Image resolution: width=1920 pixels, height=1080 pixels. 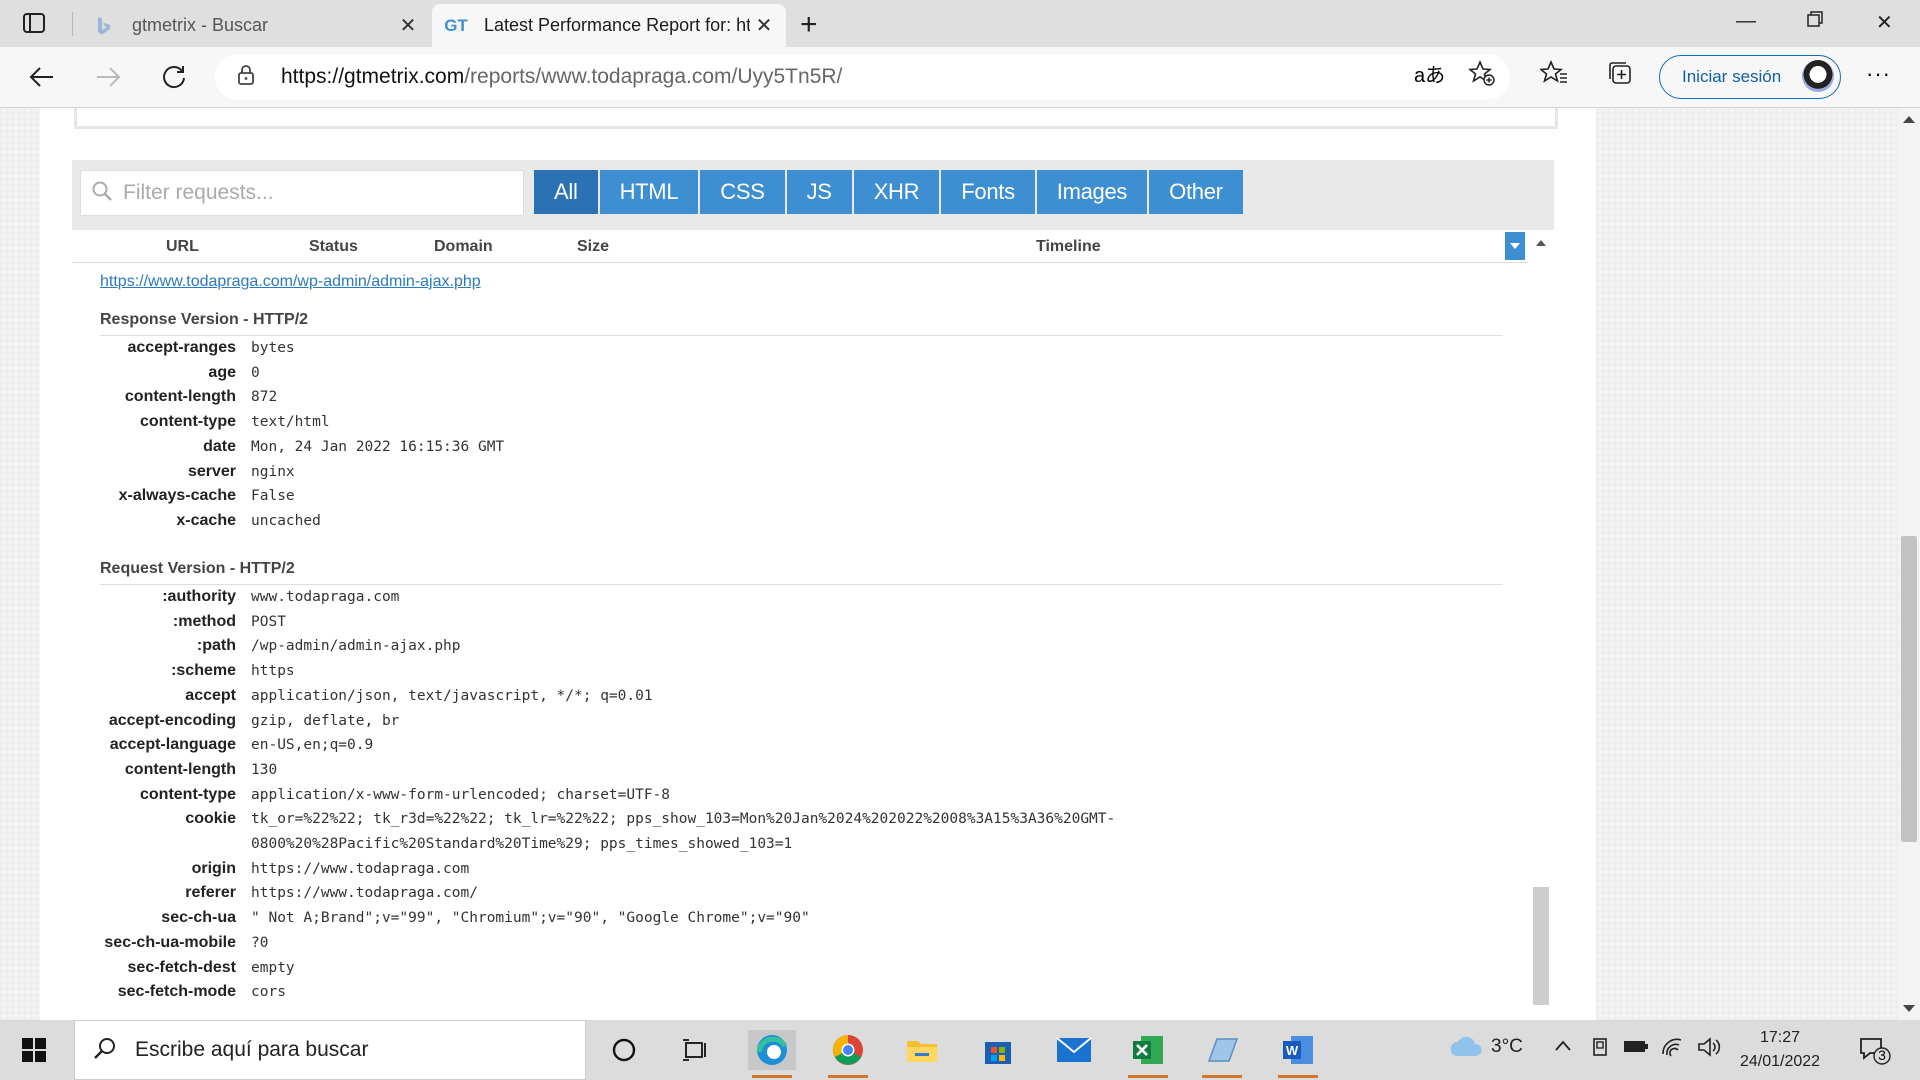 I want to click on microsoft-store-icon, so click(x=998, y=1050).